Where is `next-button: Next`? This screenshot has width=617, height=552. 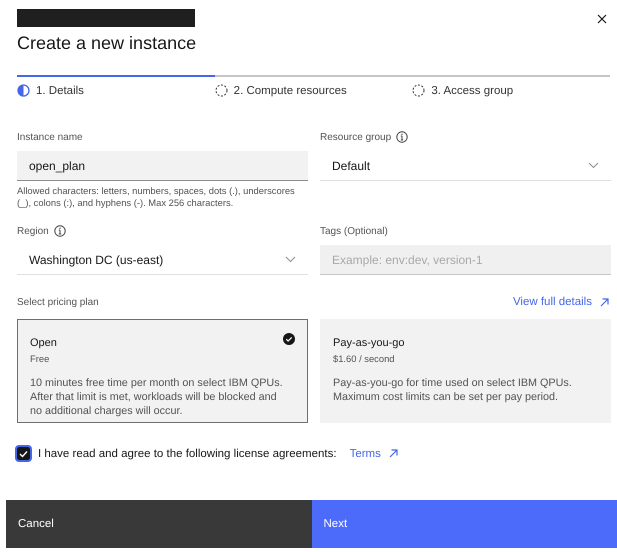 next-button: Next is located at coordinates (464, 524).